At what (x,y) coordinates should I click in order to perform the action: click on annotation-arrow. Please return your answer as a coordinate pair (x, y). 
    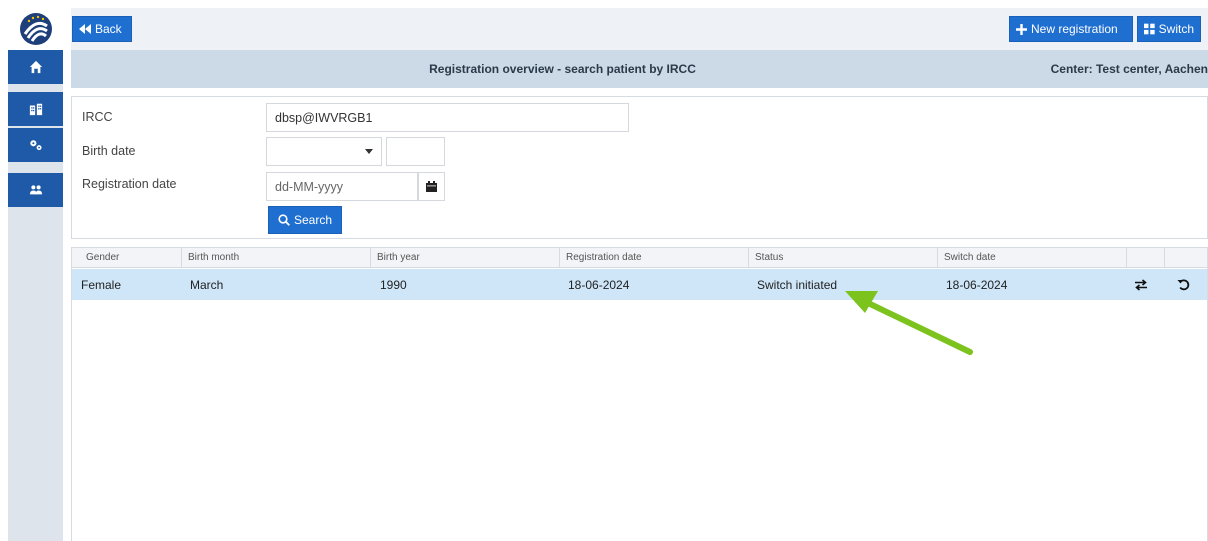
    Looking at the image, I should click on (909, 323).